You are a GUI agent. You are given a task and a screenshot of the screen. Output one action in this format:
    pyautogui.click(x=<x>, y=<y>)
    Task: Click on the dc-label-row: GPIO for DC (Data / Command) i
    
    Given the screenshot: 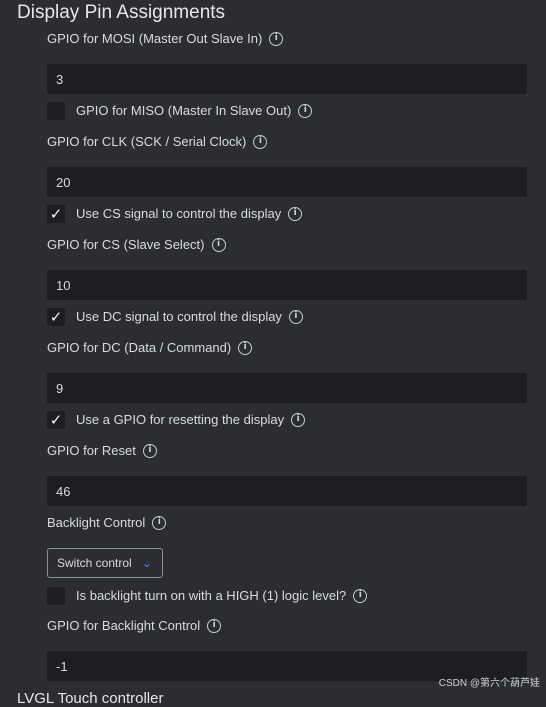 What is the action you would take?
    pyautogui.click(x=150, y=347)
    